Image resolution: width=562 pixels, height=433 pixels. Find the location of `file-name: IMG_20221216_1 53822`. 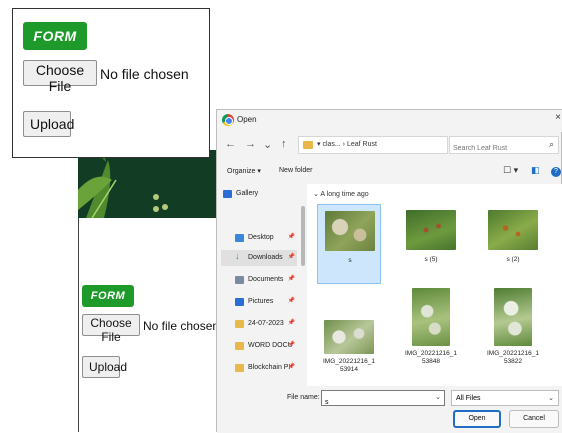

file-name: IMG_20221216_1 53822 is located at coordinates (513, 357).